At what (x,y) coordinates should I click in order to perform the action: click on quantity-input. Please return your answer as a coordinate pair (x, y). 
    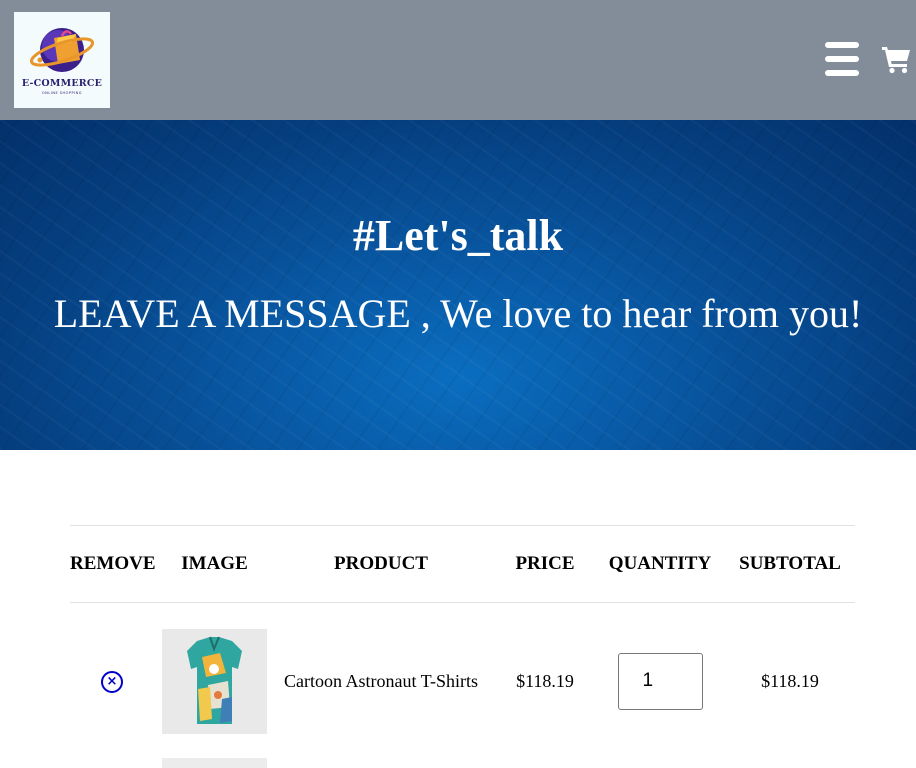
    Looking at the image, I should click on (660, 681).